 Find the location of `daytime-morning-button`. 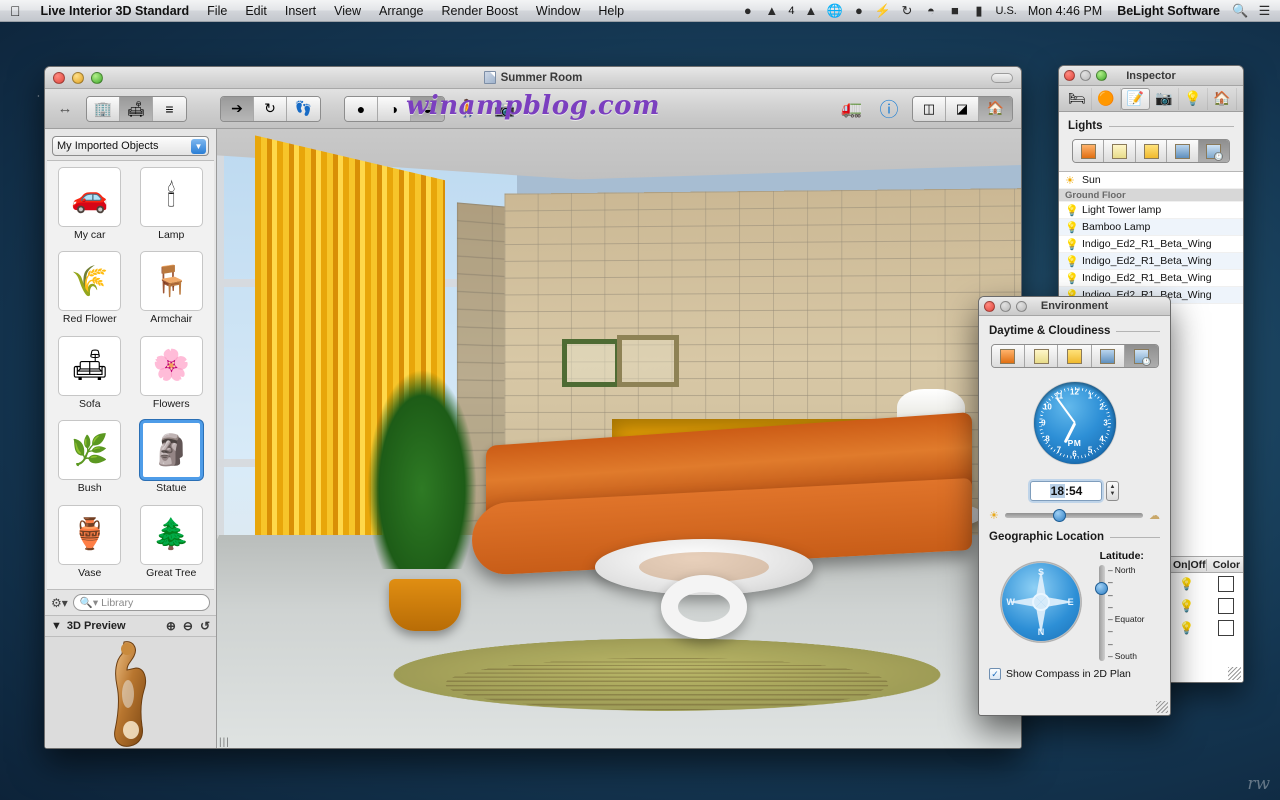

daytime-morning-button is located at coordinates (1008, 356).